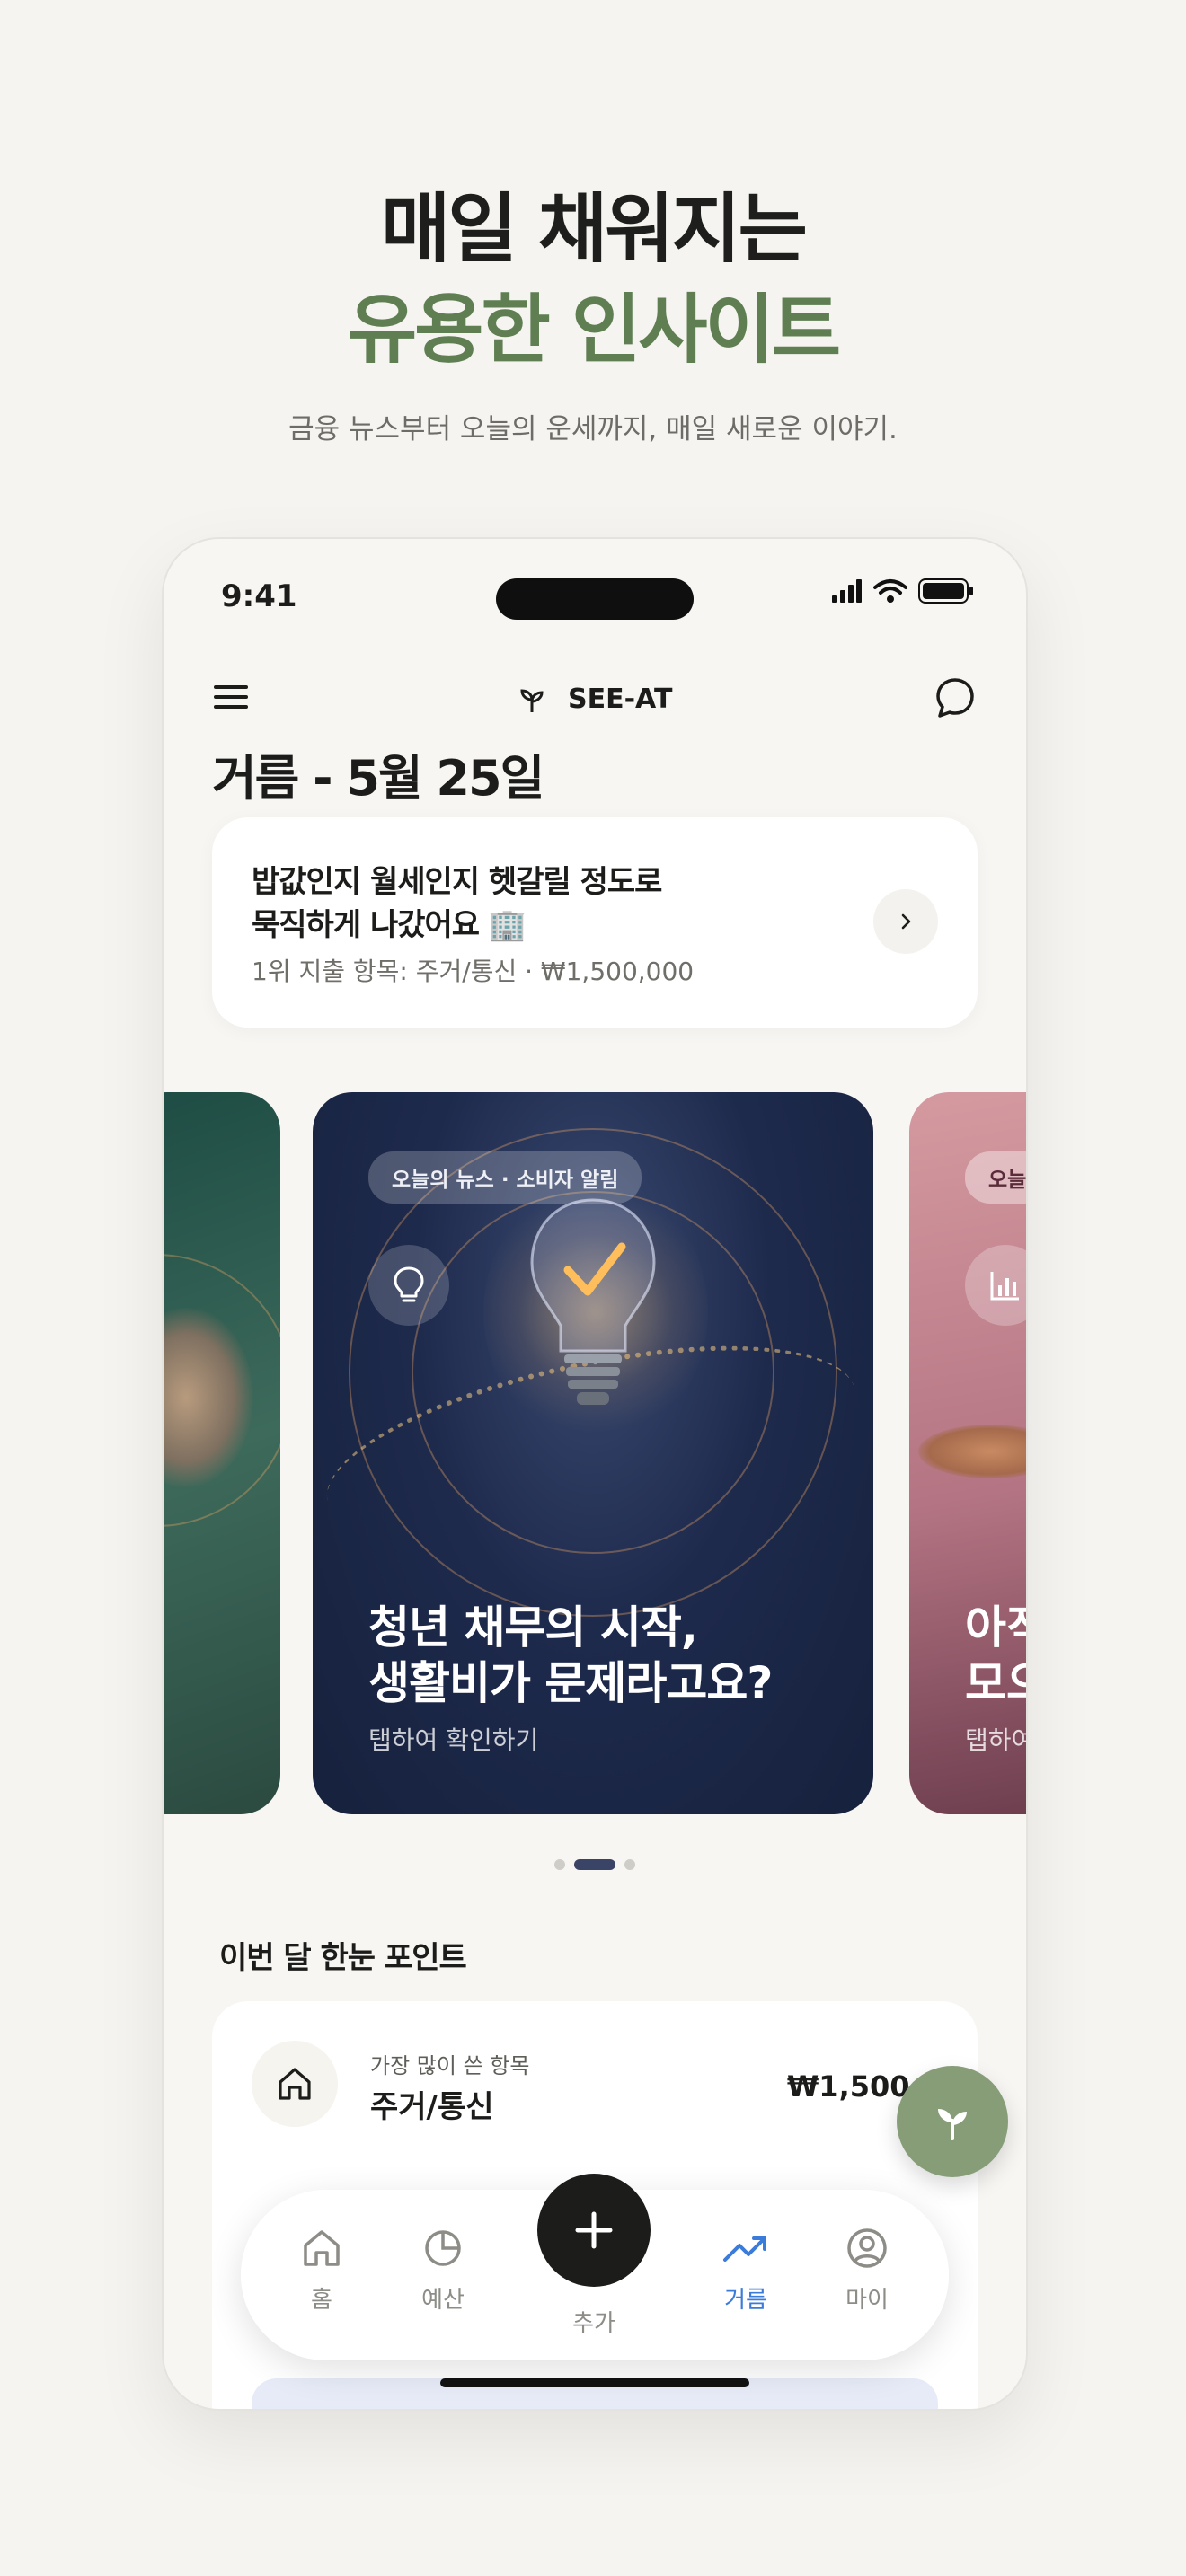 The height and width of the screenshot is (2576, 1186). What do you see at coordinates (890, 591) in the screenshot?
I see `wifi-icon` at bounding box center [890, 591].